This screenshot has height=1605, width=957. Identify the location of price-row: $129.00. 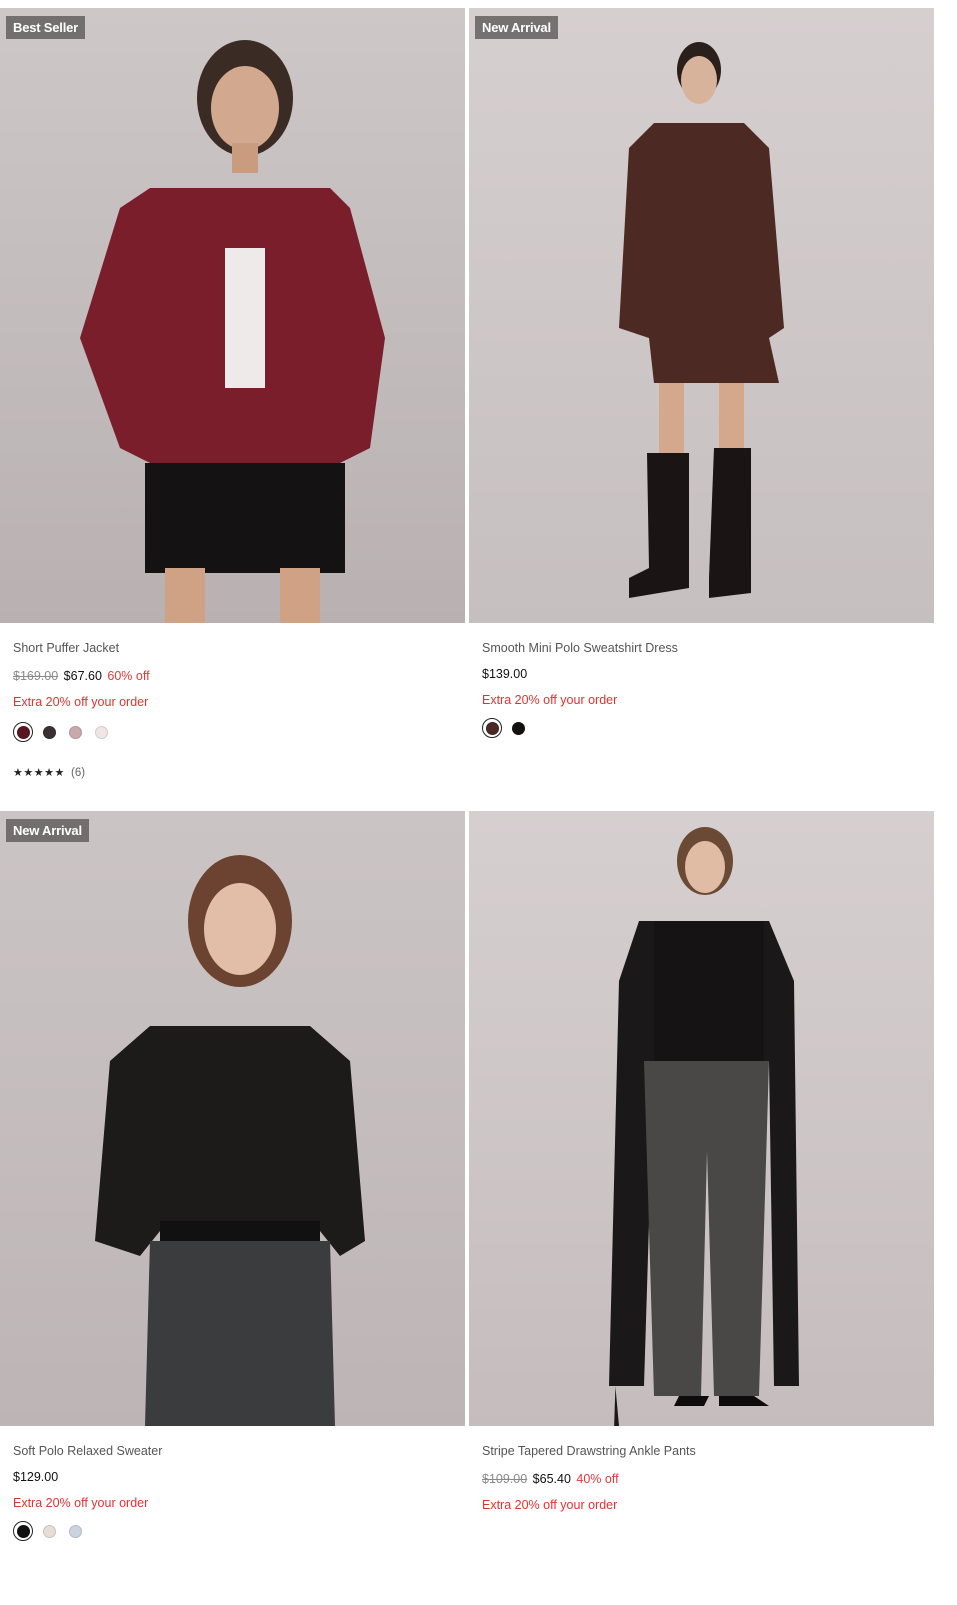
(239, 1478).